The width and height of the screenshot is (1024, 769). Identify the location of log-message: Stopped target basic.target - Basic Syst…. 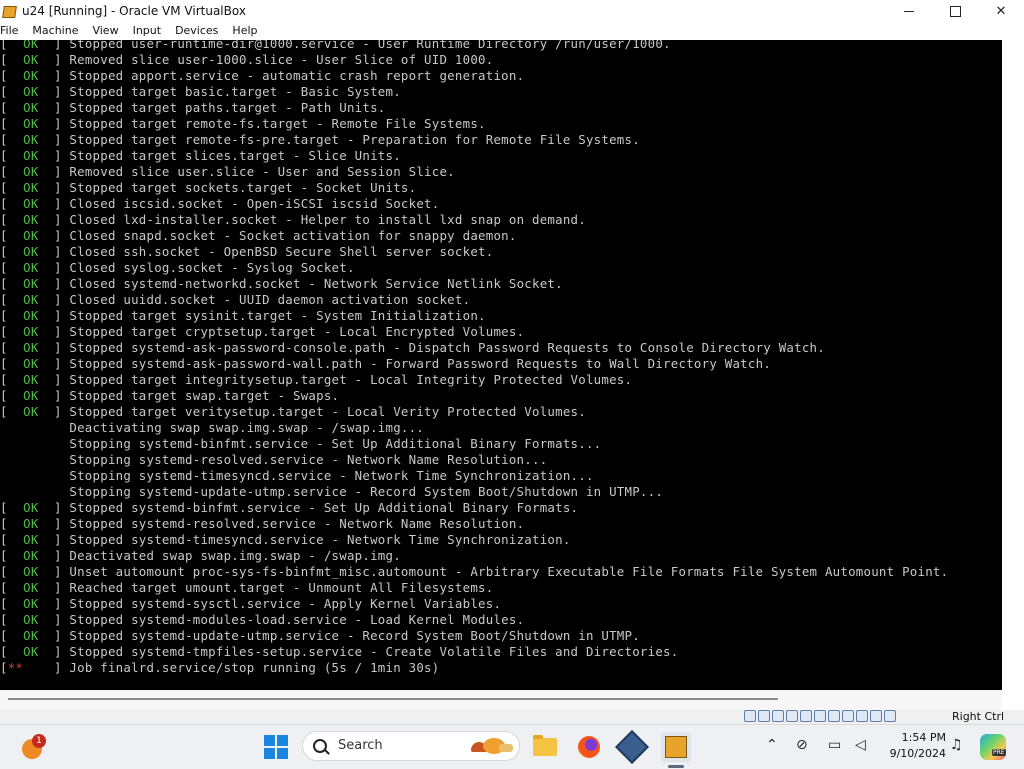
(235, 91).